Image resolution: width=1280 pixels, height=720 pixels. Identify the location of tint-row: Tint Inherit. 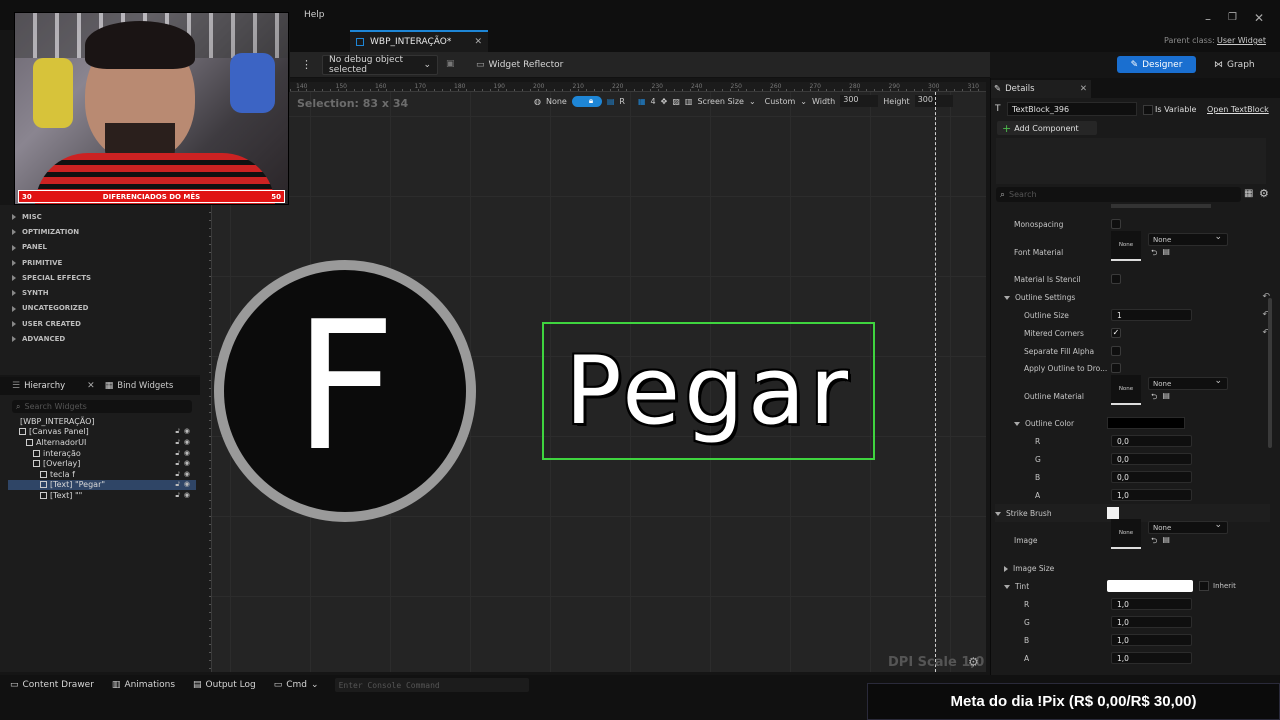
(1132, 586).